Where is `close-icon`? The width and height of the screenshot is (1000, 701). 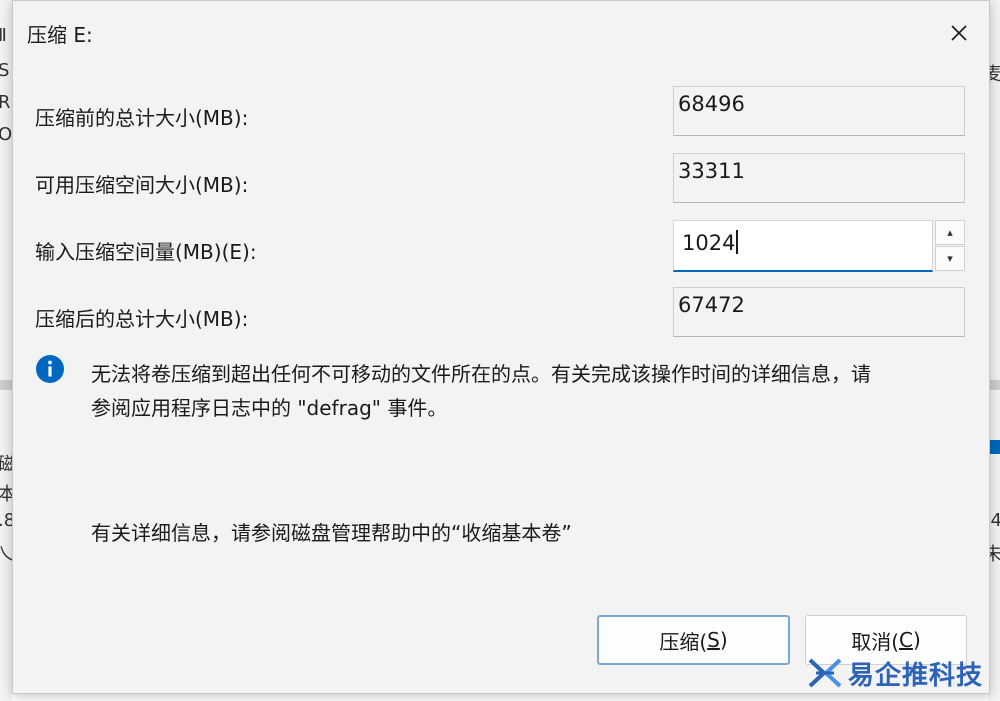 close-icon is located at coordinates (959, 33).